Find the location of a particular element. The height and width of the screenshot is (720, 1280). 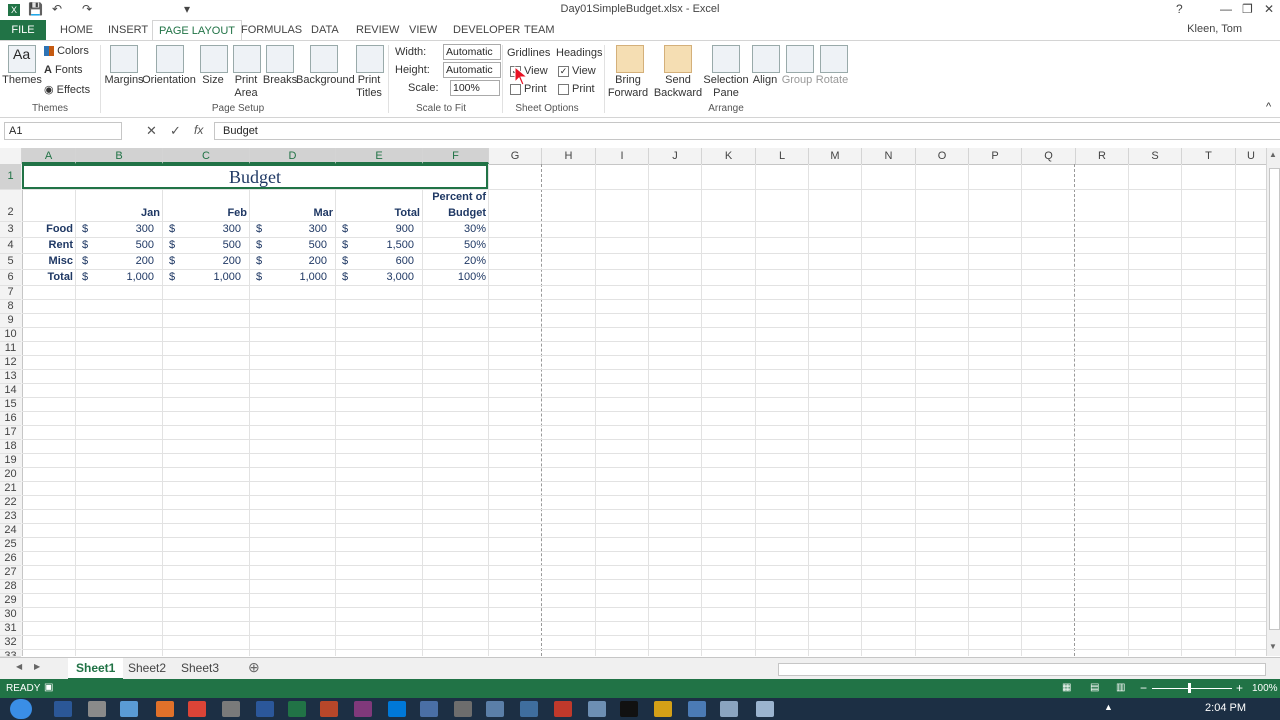

taskbar-clock: 2:04 PM is located at coordinates (1225, 708).